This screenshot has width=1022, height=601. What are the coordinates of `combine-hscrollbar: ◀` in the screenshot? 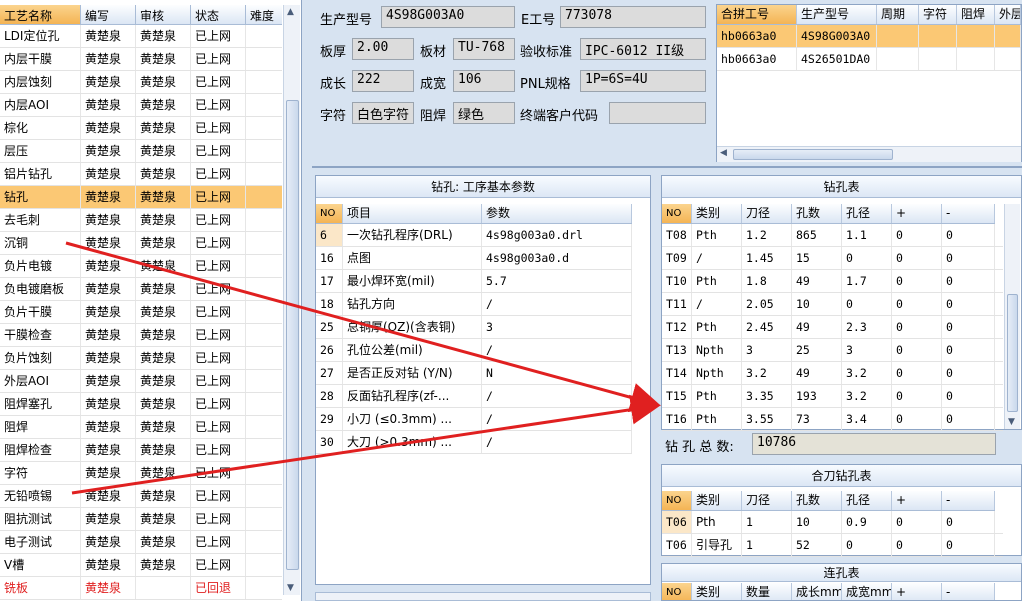 It's located at (869, 154).